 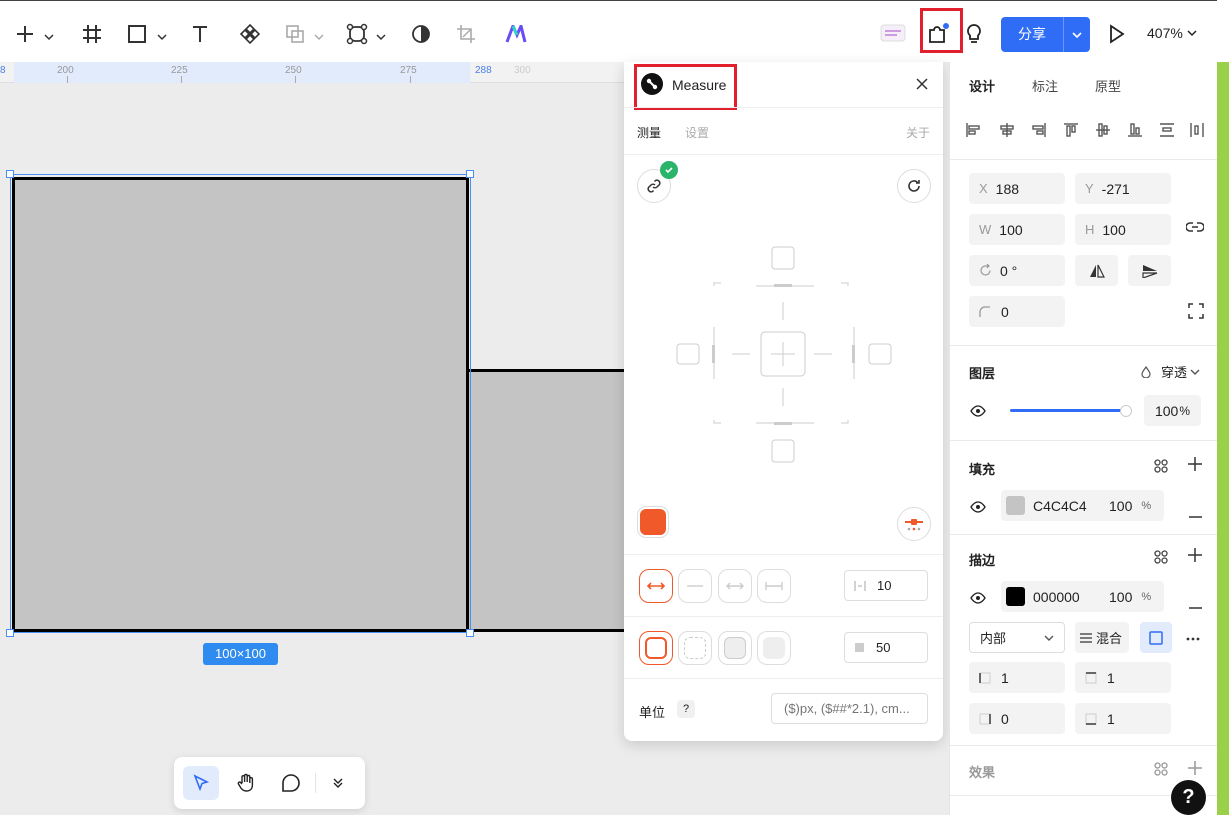 I want to click on tab-measure: 测量, so click(x=649, y=132).